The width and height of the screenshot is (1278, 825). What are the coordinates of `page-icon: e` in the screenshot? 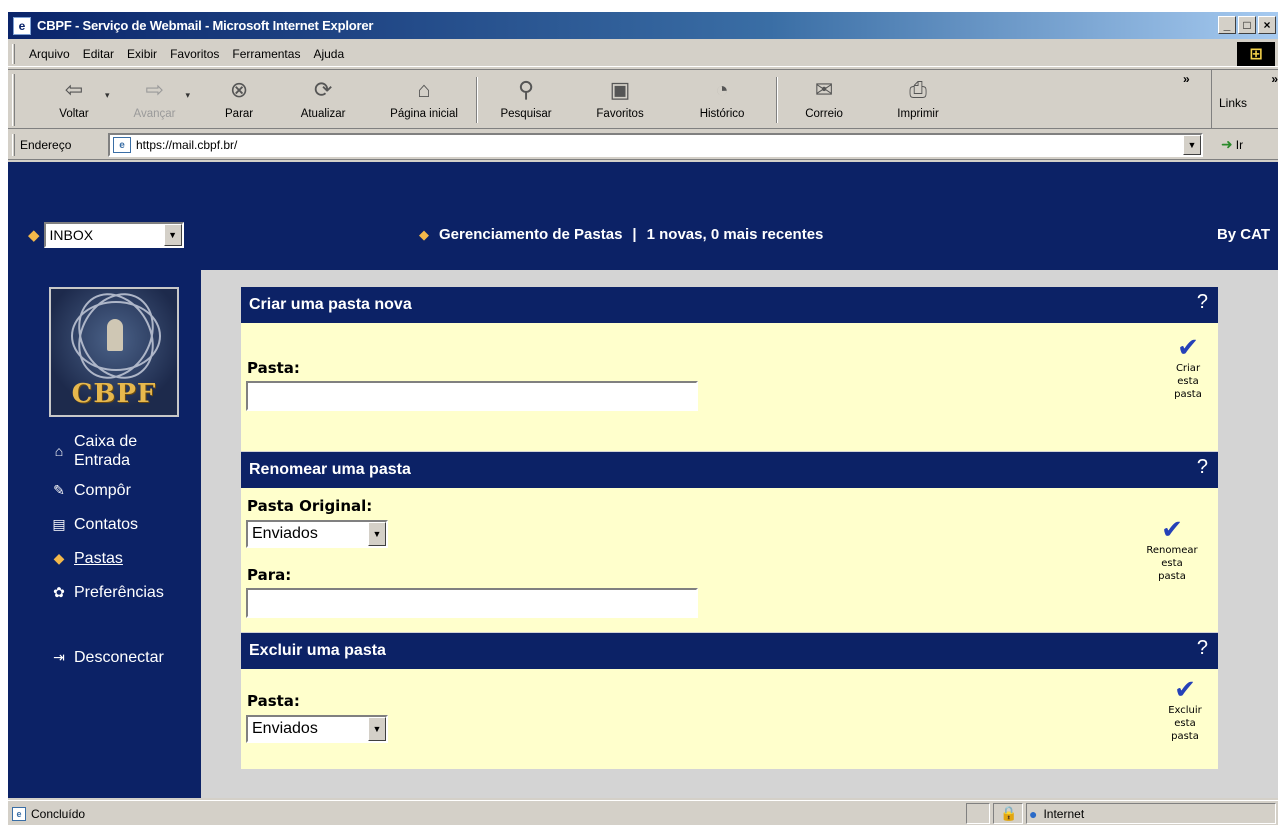 It's located at (122, 145).